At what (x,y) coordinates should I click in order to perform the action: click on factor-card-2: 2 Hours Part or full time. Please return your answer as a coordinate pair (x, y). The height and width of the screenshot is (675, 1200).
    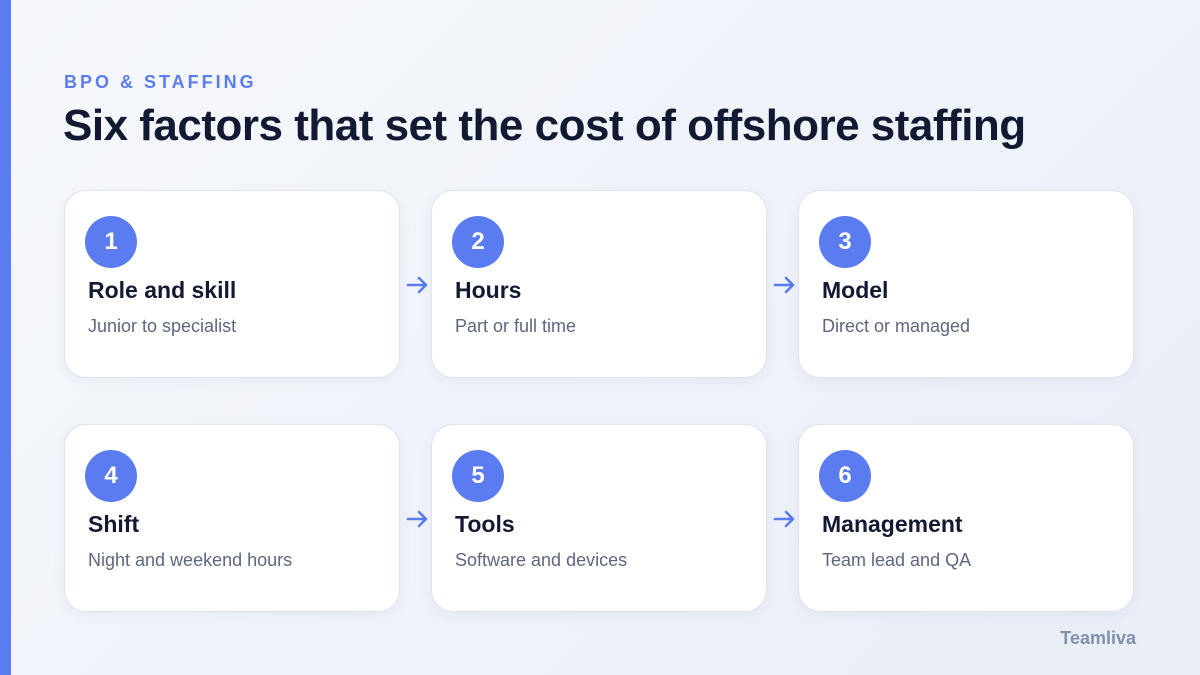
    Looking at the image, I should click on (599, 284).